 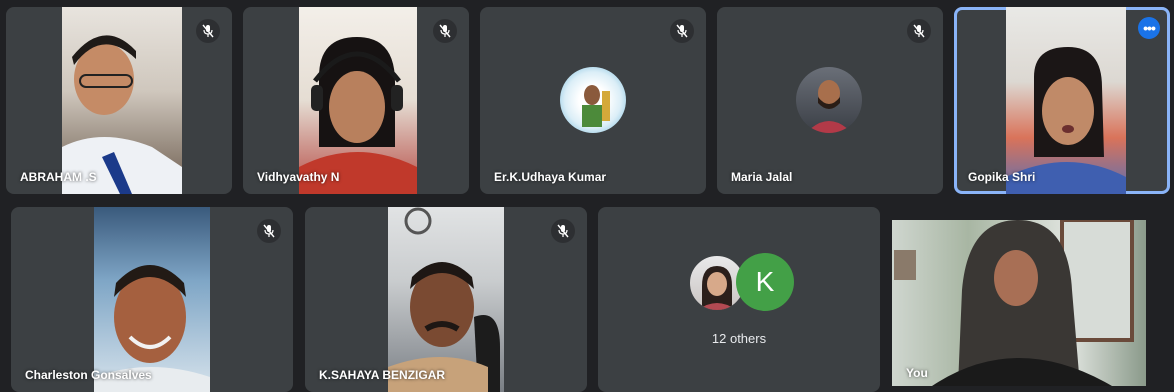 What do you see at coordinates (298, 177) in the screenshot?
I see `participant-name: Vidhyavathy N` at bounding box center [298, 177].